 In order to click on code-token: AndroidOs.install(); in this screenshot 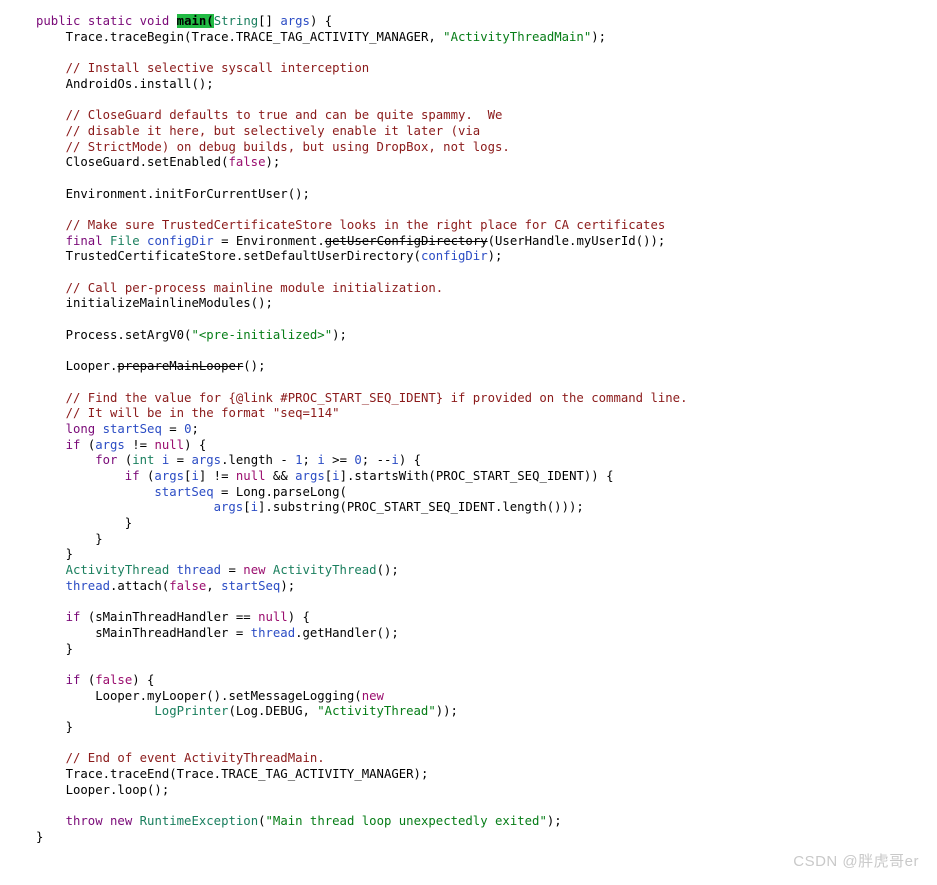, I will do `click(139, 83)`.